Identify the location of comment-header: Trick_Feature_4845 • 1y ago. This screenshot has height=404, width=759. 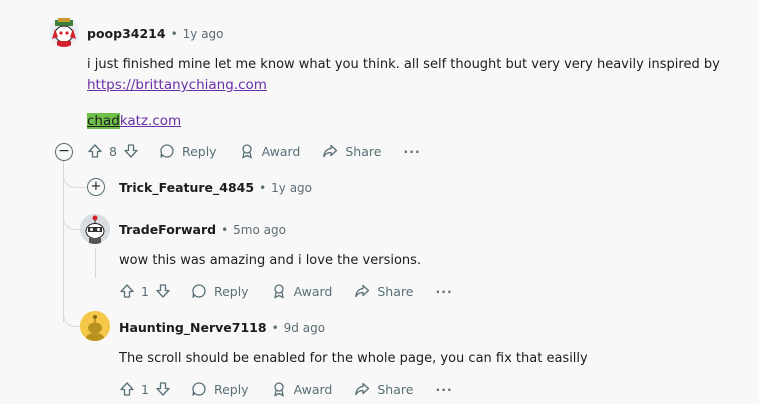
(215, 187).